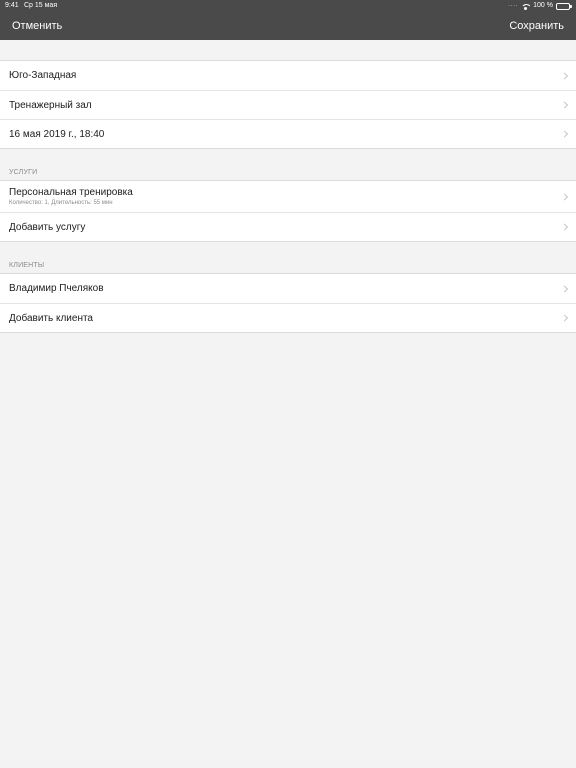 Image resolution: width=576 pixels, height=768 pixels. Describe the element at coordinates (513, 6) in the screenshot. I see `signal-dots-icon: ····` at that location.